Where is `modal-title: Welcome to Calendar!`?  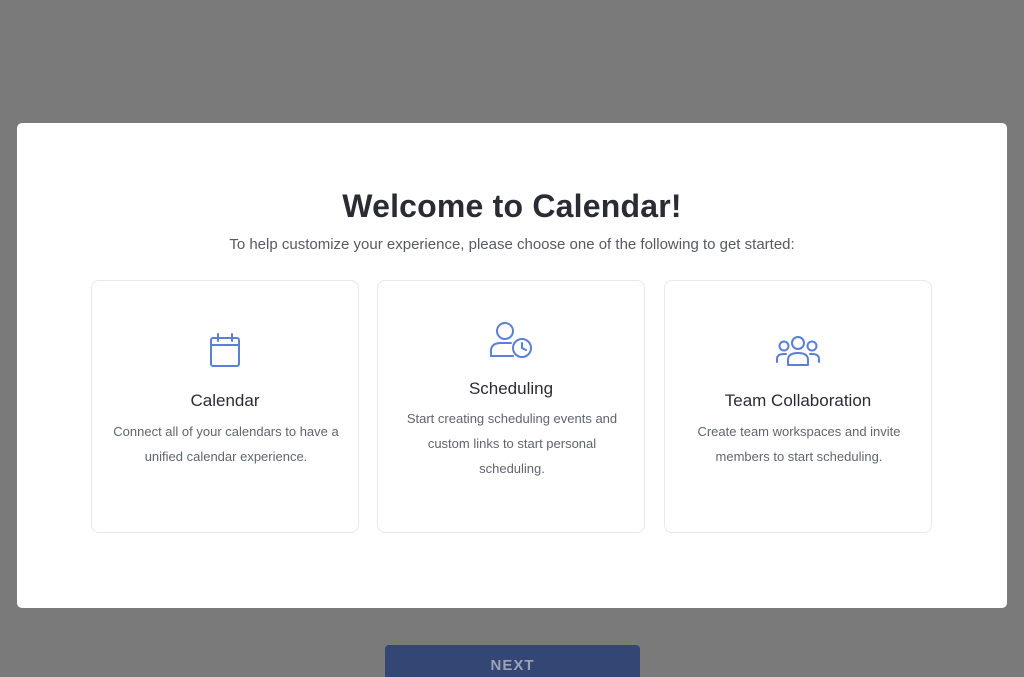 modal-title: Welcome to Calendar! is located at coordinates (512, 206).